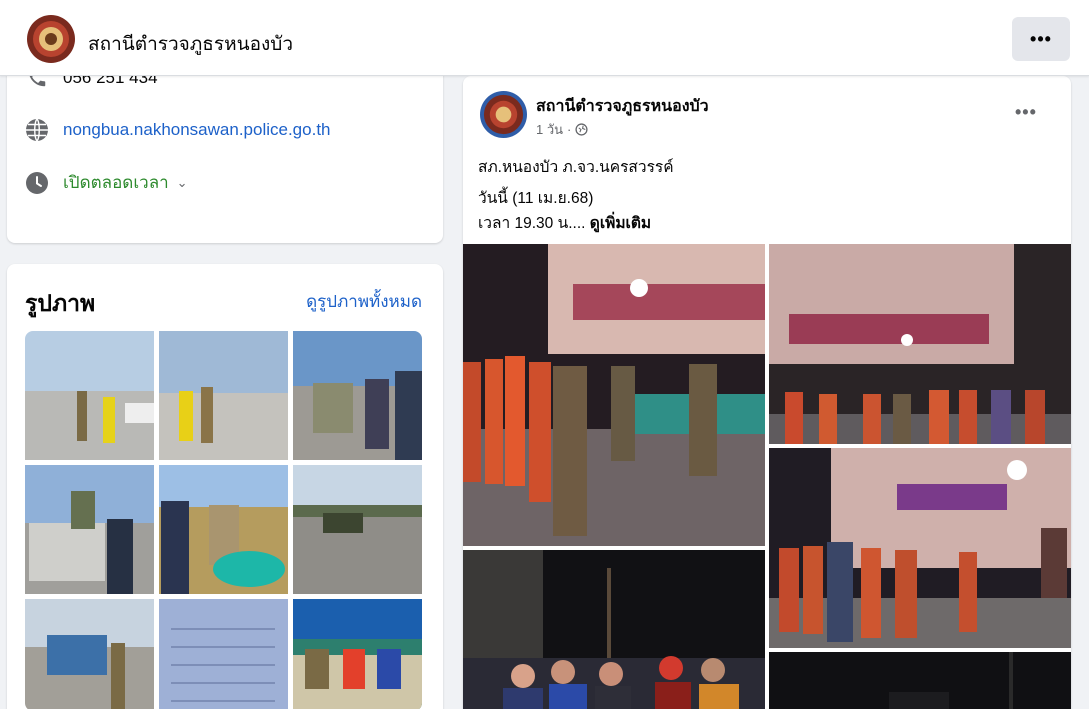 This screenshot has width=1089, height=709. Describe the element at coordinates (576, 167) in the screenshot. I see `post-line-1: สภ.หนองบัว ภ.จว.นครสวรรค์` at that location.